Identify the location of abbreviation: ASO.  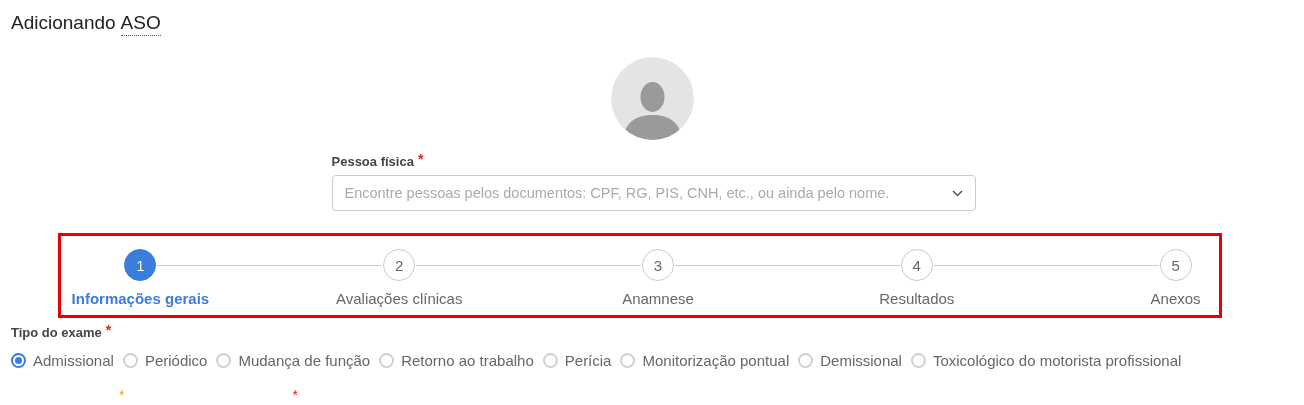
(140, 24).